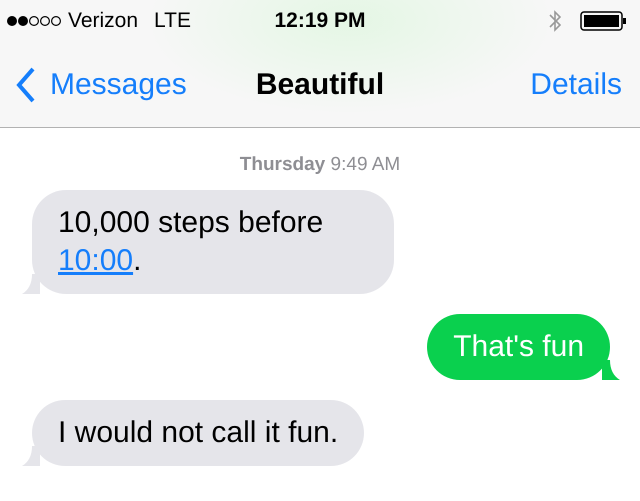 This screenshot has height=501, width=640. What do you see at coordinates (96, 260) in the screenshot?
I see `time-link: 10:00` at bounding box center [96, 260].